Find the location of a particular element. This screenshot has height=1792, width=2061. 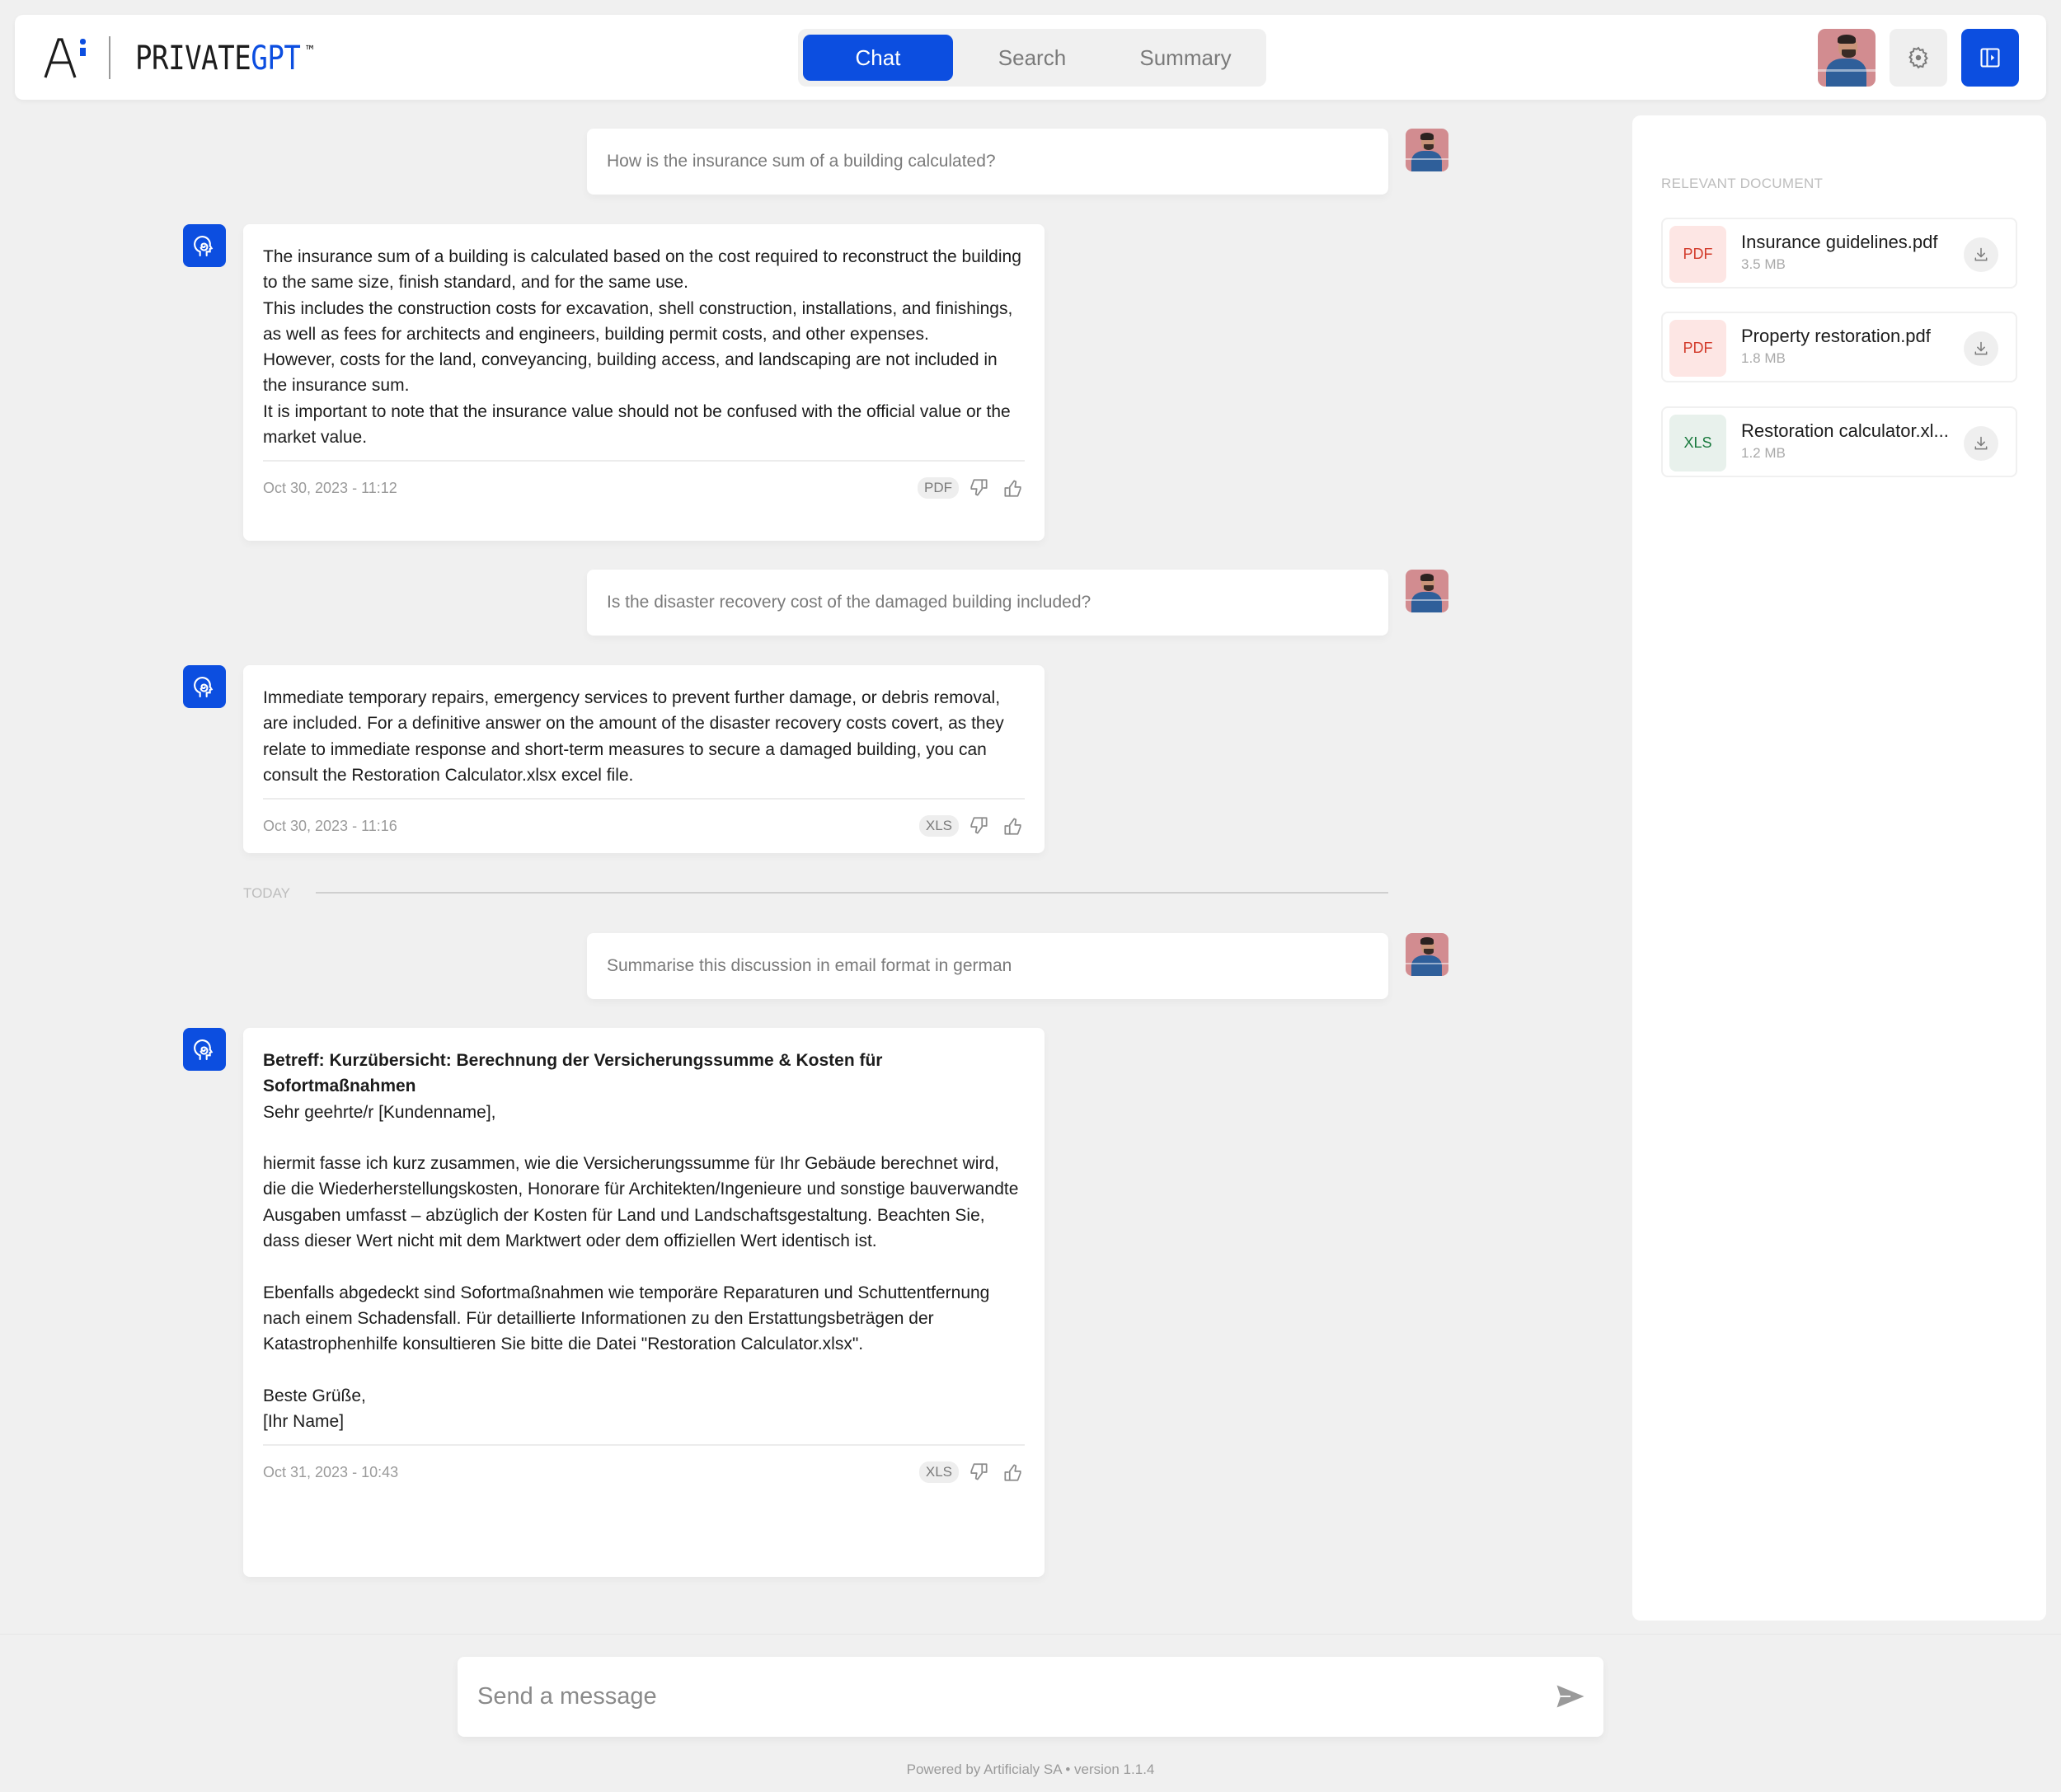

date-divider-line is located at coordinates (852, 893).